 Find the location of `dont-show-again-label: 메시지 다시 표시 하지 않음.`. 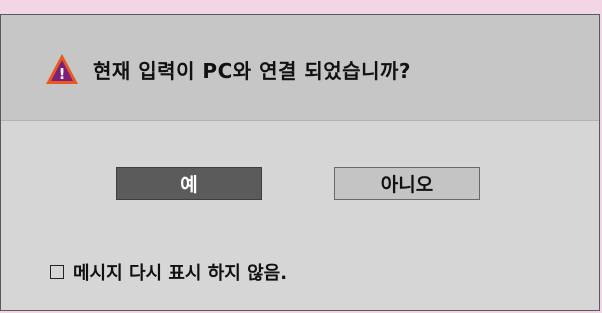

dont-show-again-label: 메시지 다시 표시 하지 않음. is located at coordinates (180, 273).